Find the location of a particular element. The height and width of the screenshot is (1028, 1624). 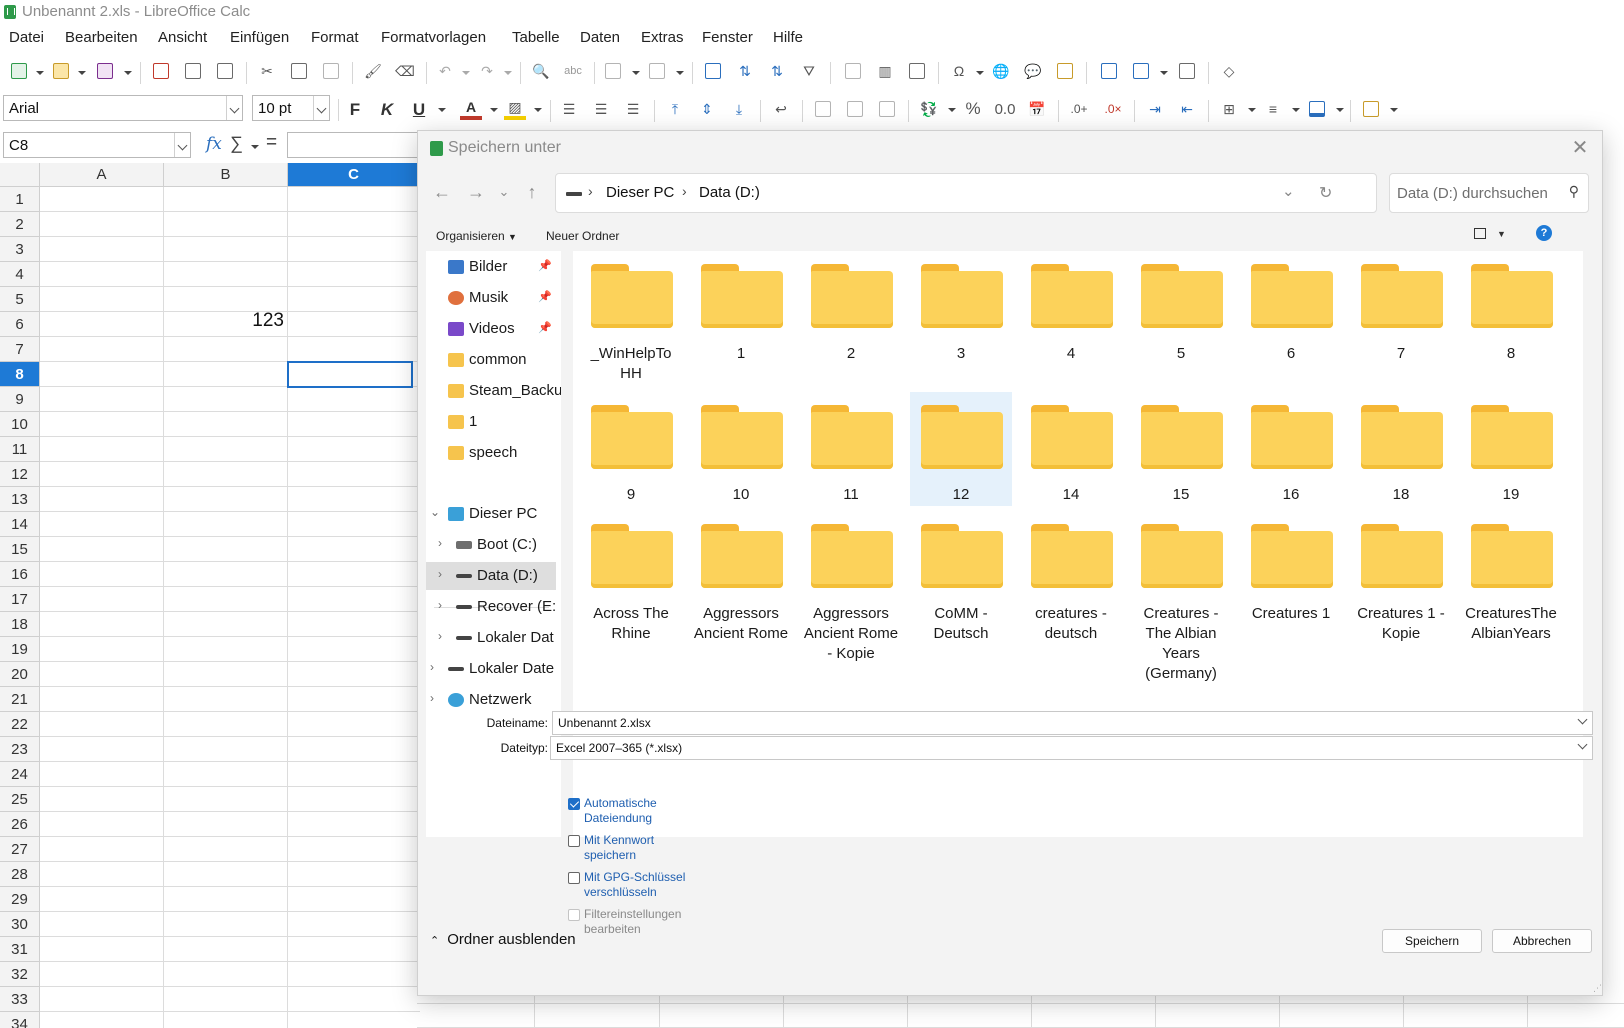

folder-item: 19 is located at coordinates (1511, 449).